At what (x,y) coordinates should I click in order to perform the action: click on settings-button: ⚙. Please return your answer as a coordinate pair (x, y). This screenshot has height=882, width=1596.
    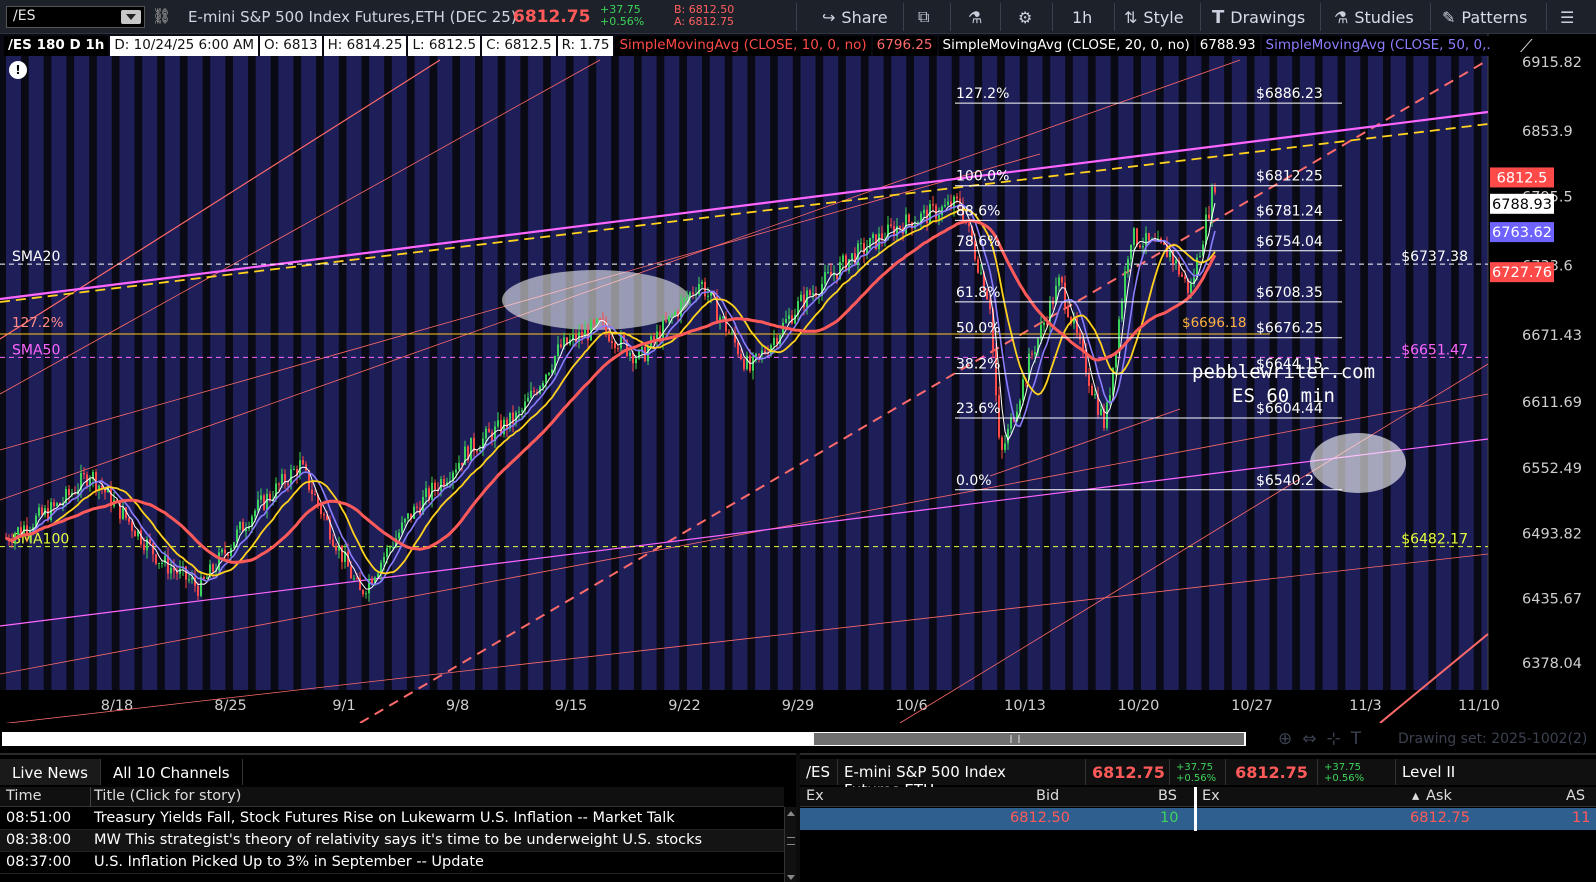
    Looking at the image, I should click on (1025, 17).